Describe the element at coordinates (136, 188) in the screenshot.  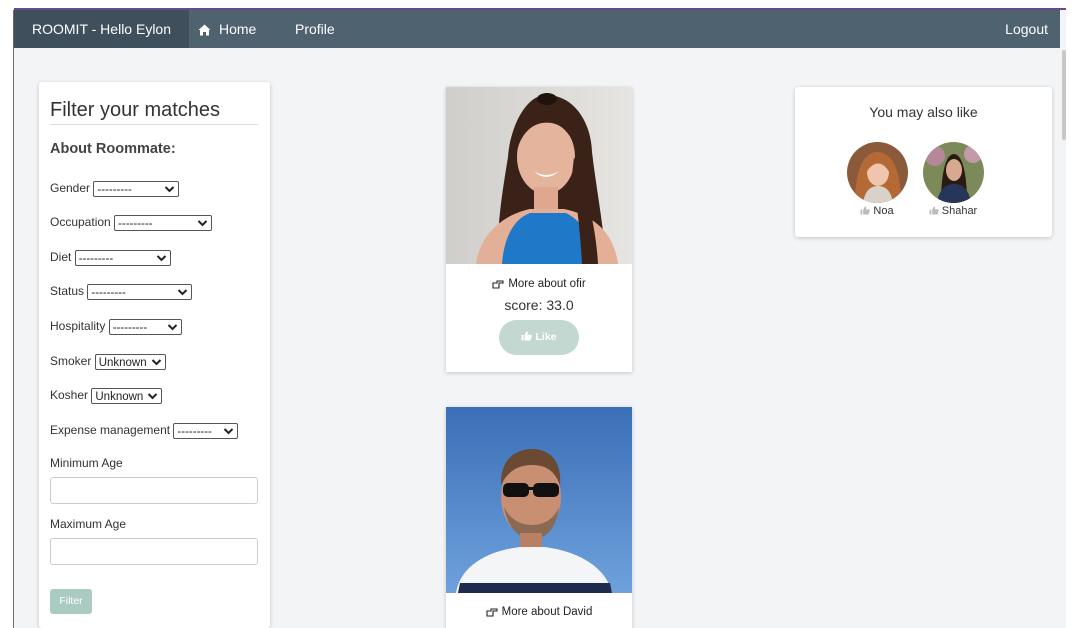
I see `gender-select: ---------` at that location.